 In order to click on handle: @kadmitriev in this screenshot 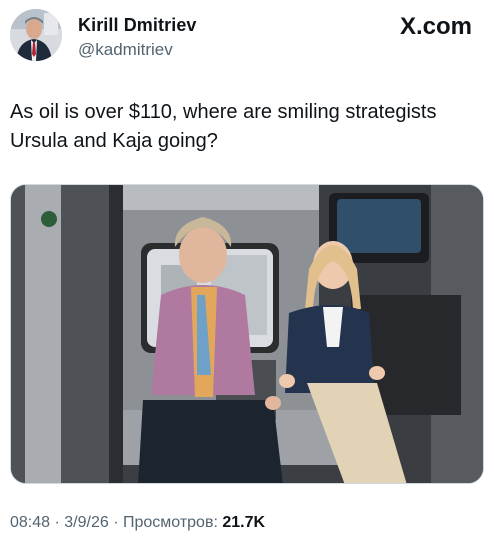, I will do `click(125, 50)`.